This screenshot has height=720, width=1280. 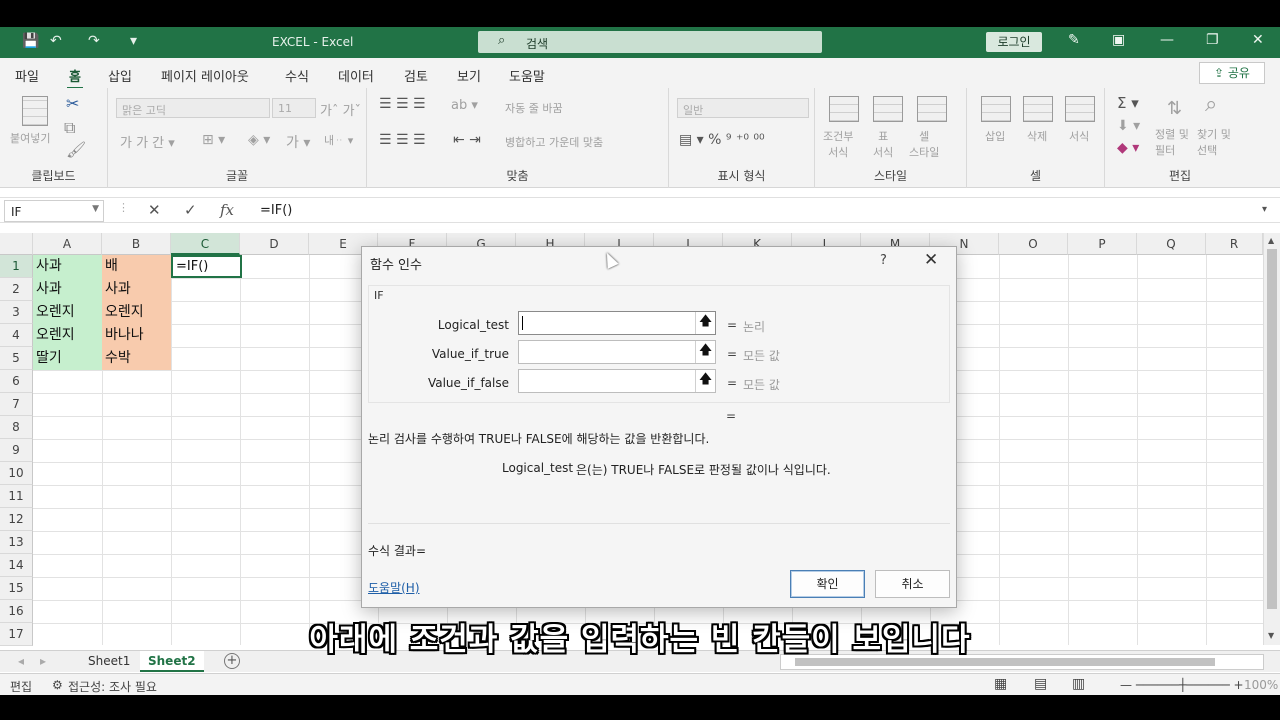 What do you see at coordinates (294, 108) in the screenshot?
I see `font-size-box: 11` at bounding box center [294, 108].